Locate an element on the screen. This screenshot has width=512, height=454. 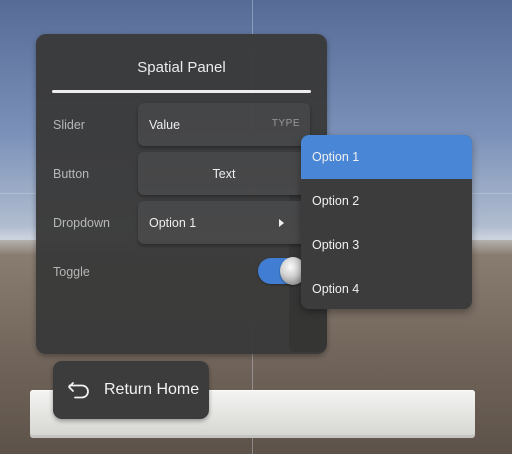
text-button: Text is located at coordinates (224, 173).